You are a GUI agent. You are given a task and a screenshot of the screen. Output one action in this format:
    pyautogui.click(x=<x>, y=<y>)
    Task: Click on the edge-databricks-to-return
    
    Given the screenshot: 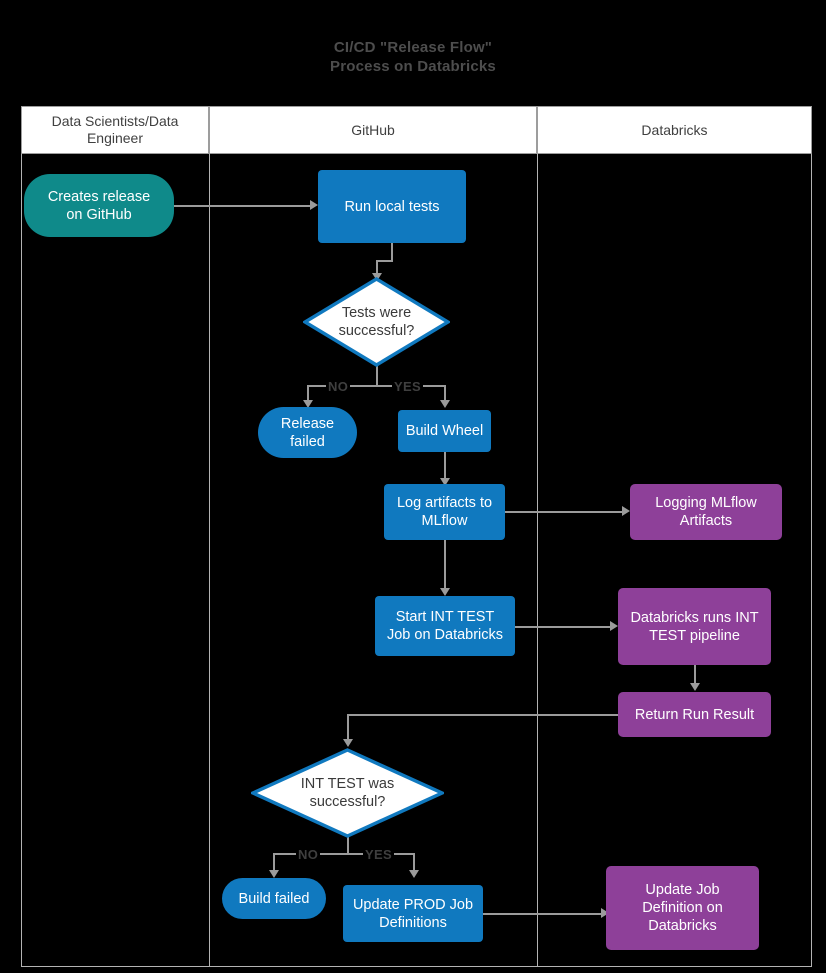 What is the action you would take?
    pyautogui.click(x=695, y=675)
    